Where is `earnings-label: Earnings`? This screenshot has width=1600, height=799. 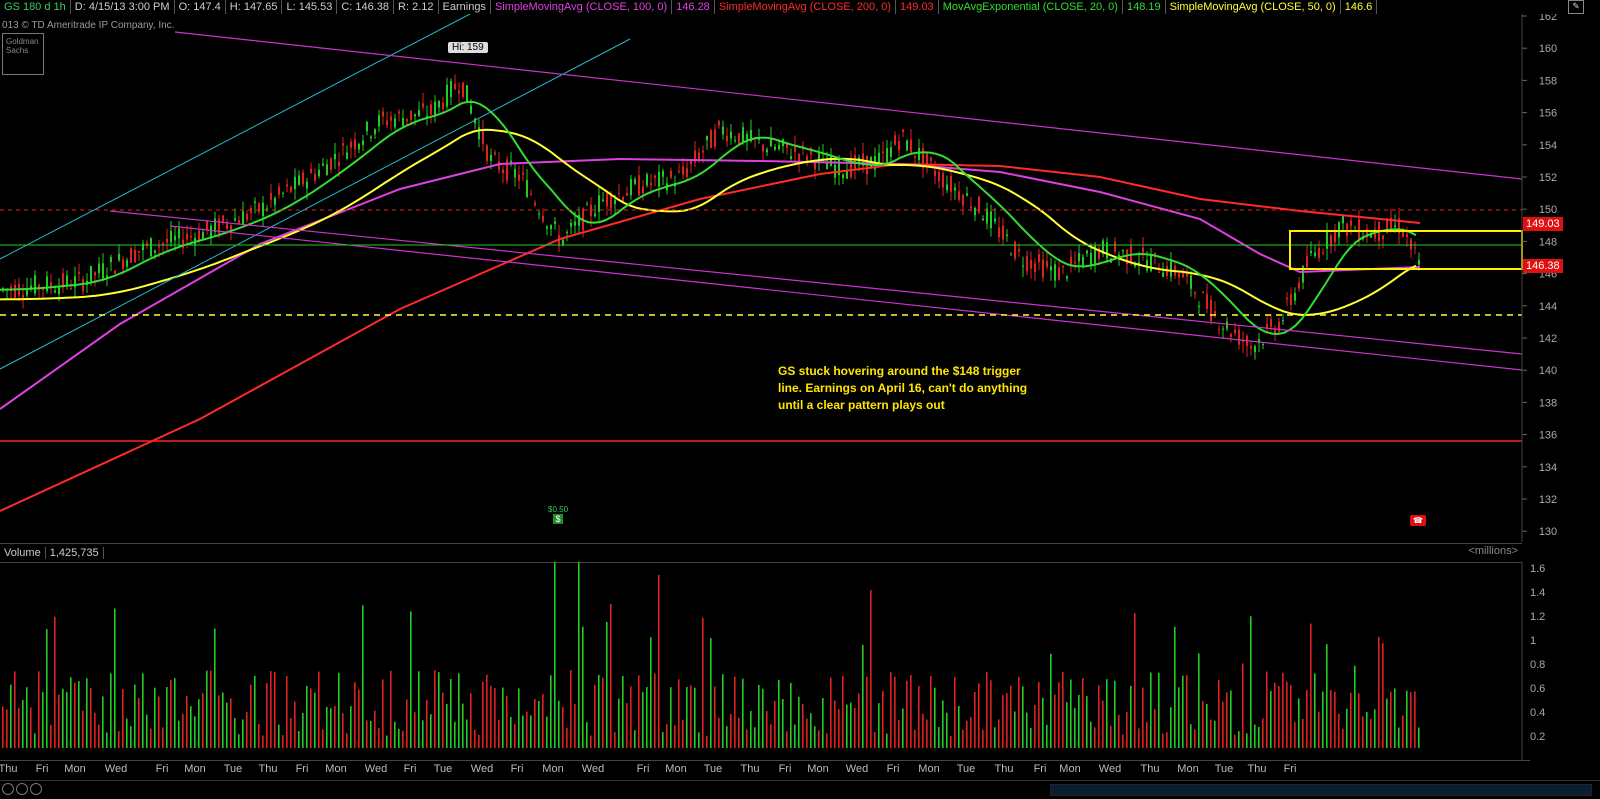
earnings-label: Earnings is located at coordinates (465, 7).